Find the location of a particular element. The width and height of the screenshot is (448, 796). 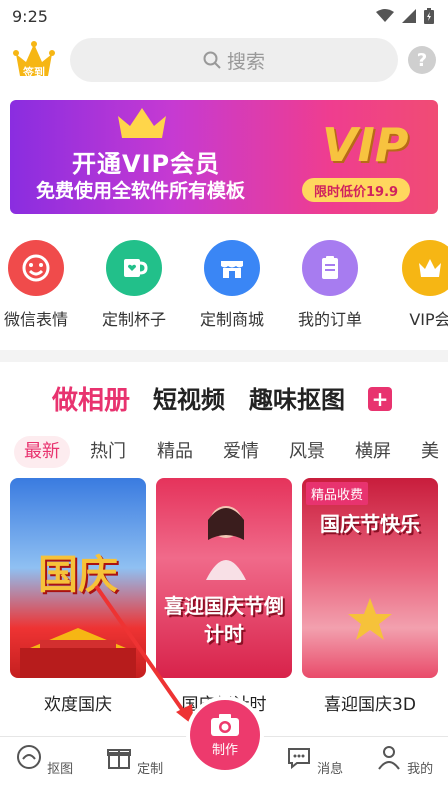

sub-tab-scenery: 风景 is located at coordinates (307, 452).